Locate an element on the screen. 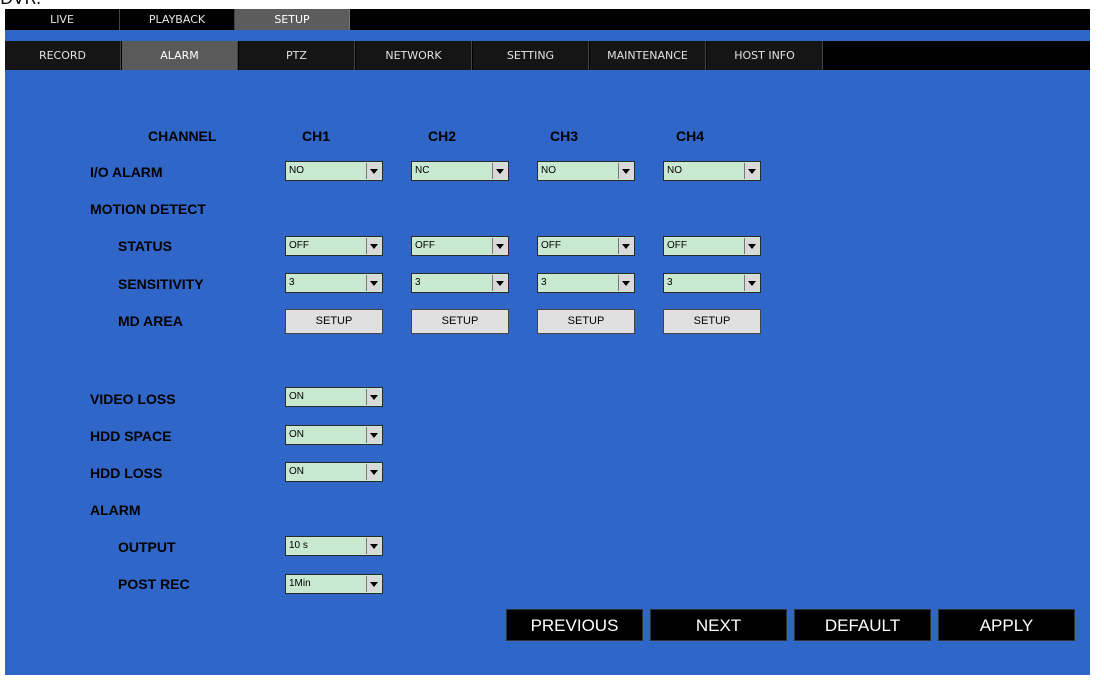 This screenshot has height=684, width=1104. hdd-space-select: ON is located at coordinates (334, 435).